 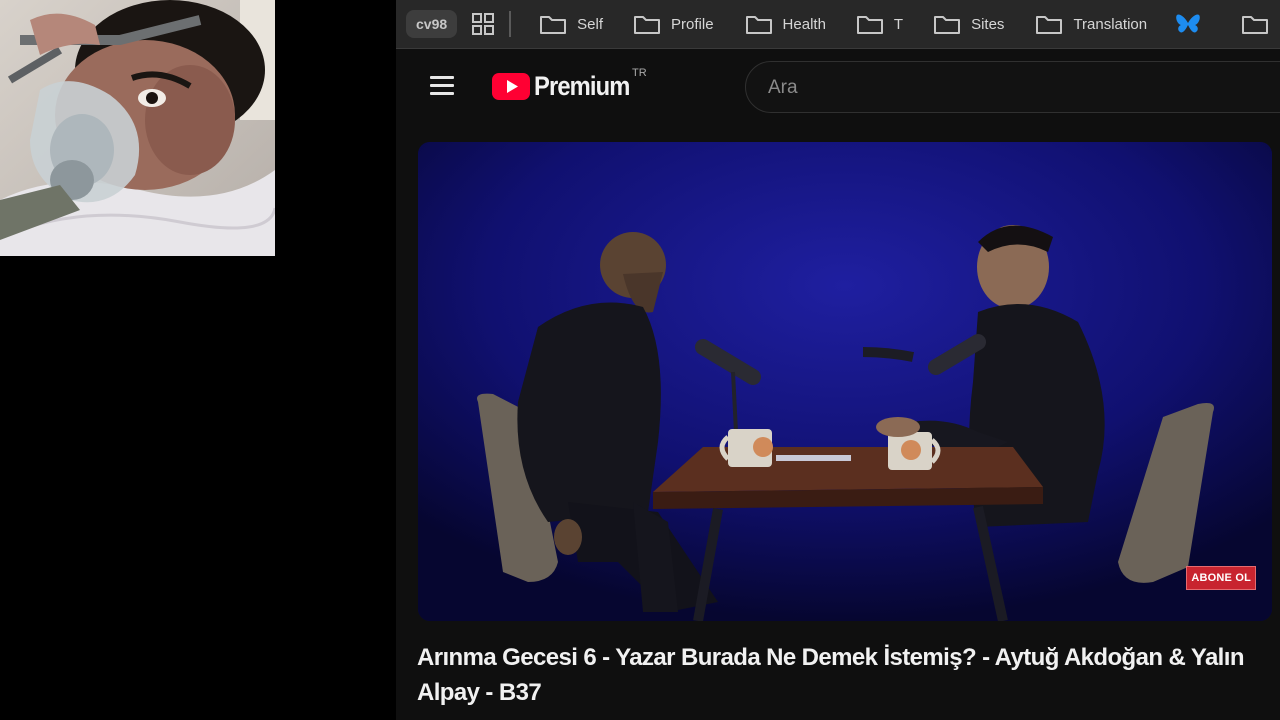 I want to click on bookmark-folder-translation: Translation, so click(x=1091, y=24).